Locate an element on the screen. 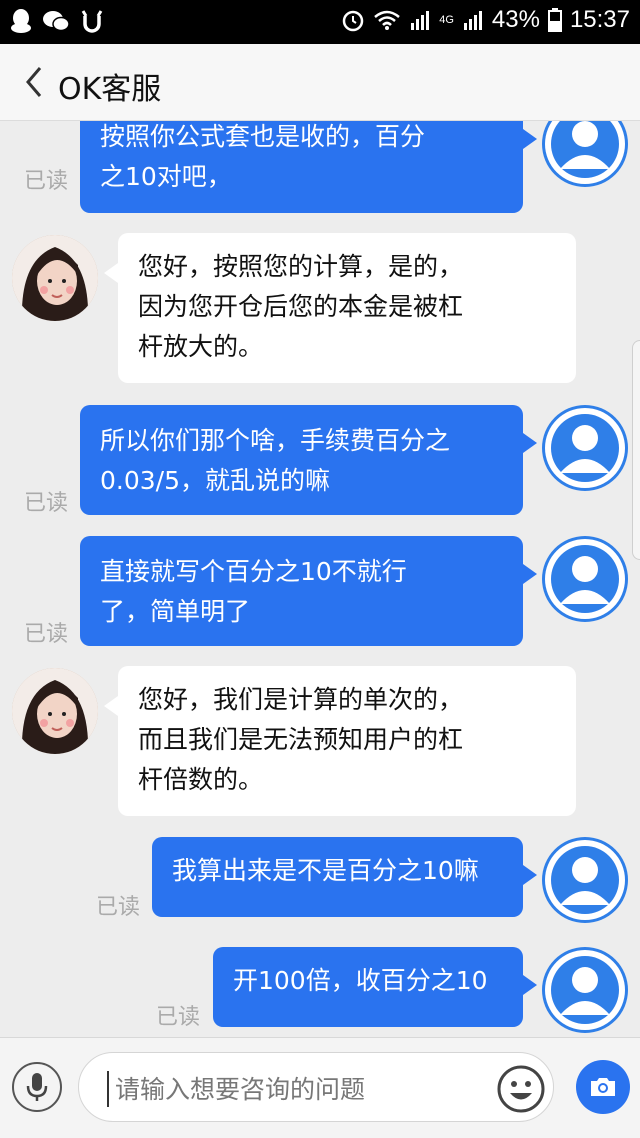 This screenshot has width=640, height=1138. chat-header: OK客服 is located at coordinates (320, 82).